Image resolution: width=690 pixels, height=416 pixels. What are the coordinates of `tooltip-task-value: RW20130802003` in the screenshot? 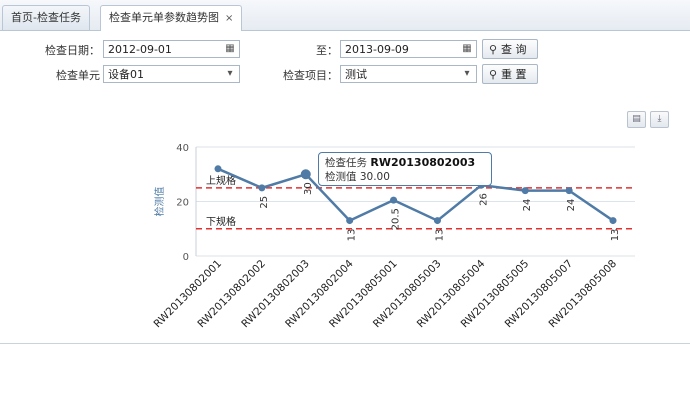 It's located at (423, 162).